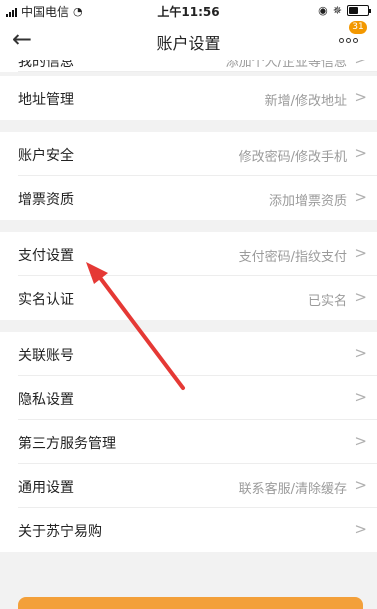 The width and height of the screenshot is (377, 609). What do you see at coordinates (292, 257) in the screenshot?
I see `row-value: 支付密码/指纹支付` at bounding box center [292, 257].